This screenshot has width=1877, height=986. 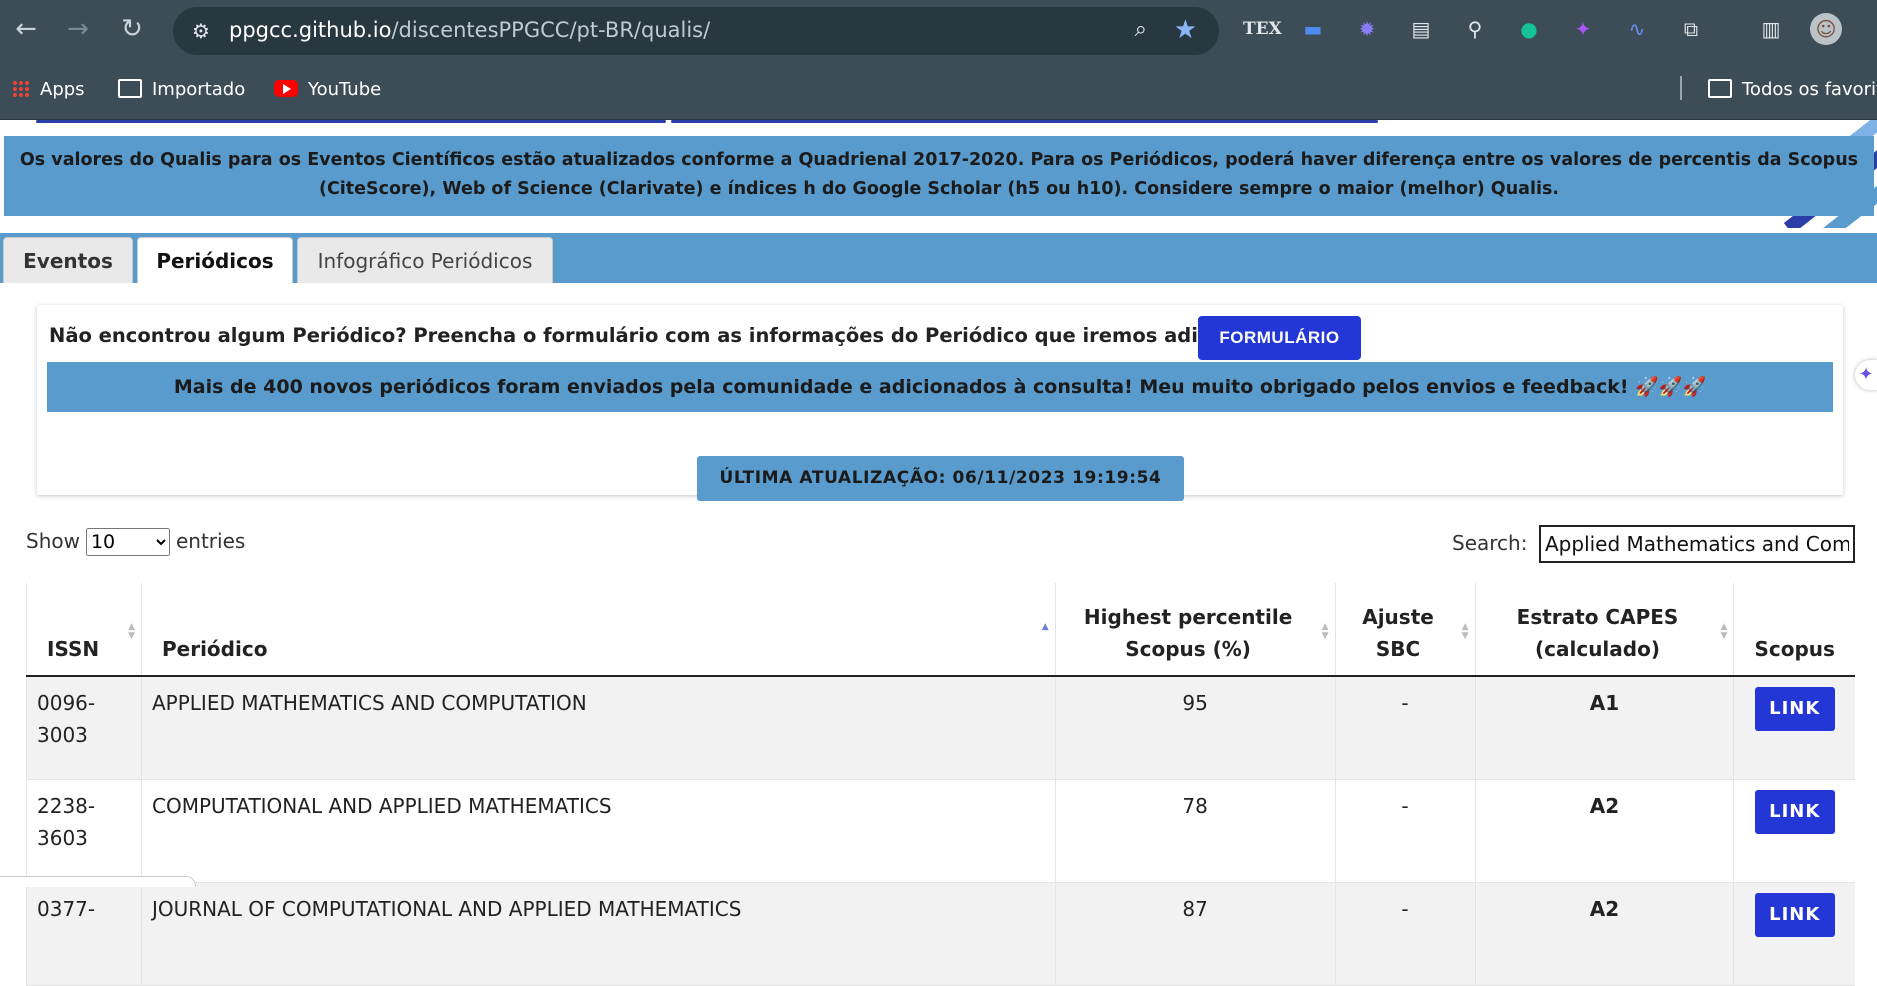 I want to click on profile-avatar: ☺, so click(x=1826, y=29).